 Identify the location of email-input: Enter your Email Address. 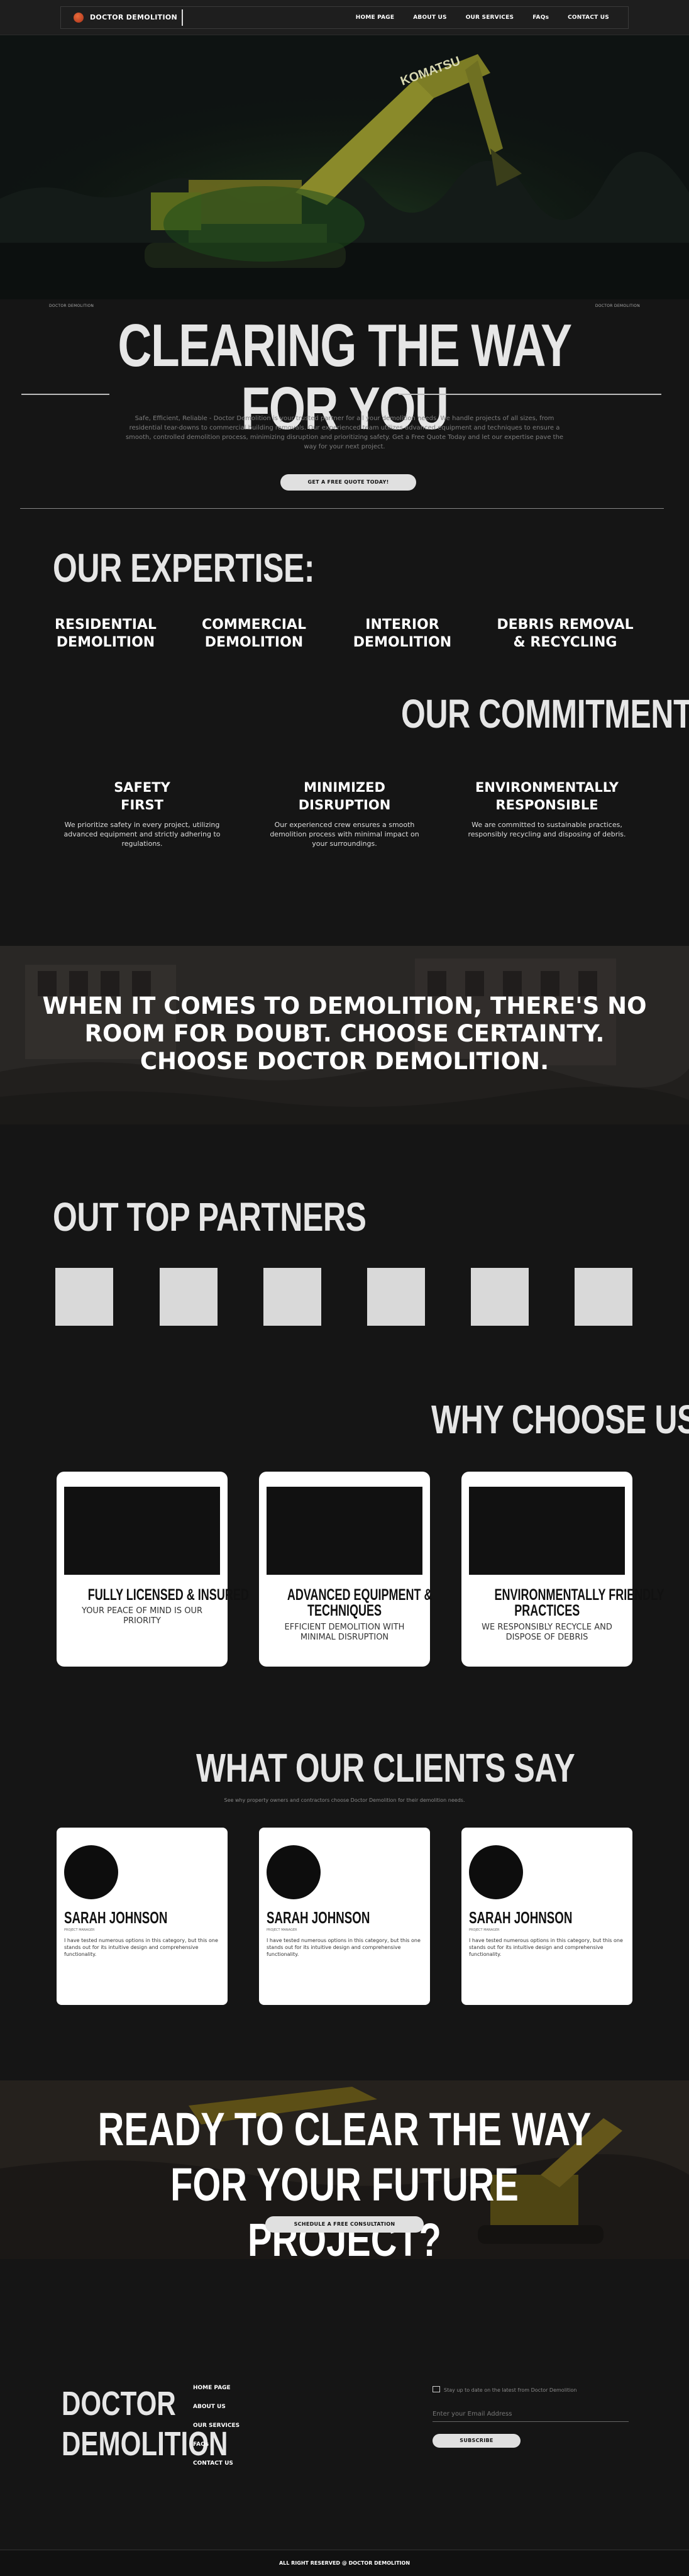
(531, 2416).